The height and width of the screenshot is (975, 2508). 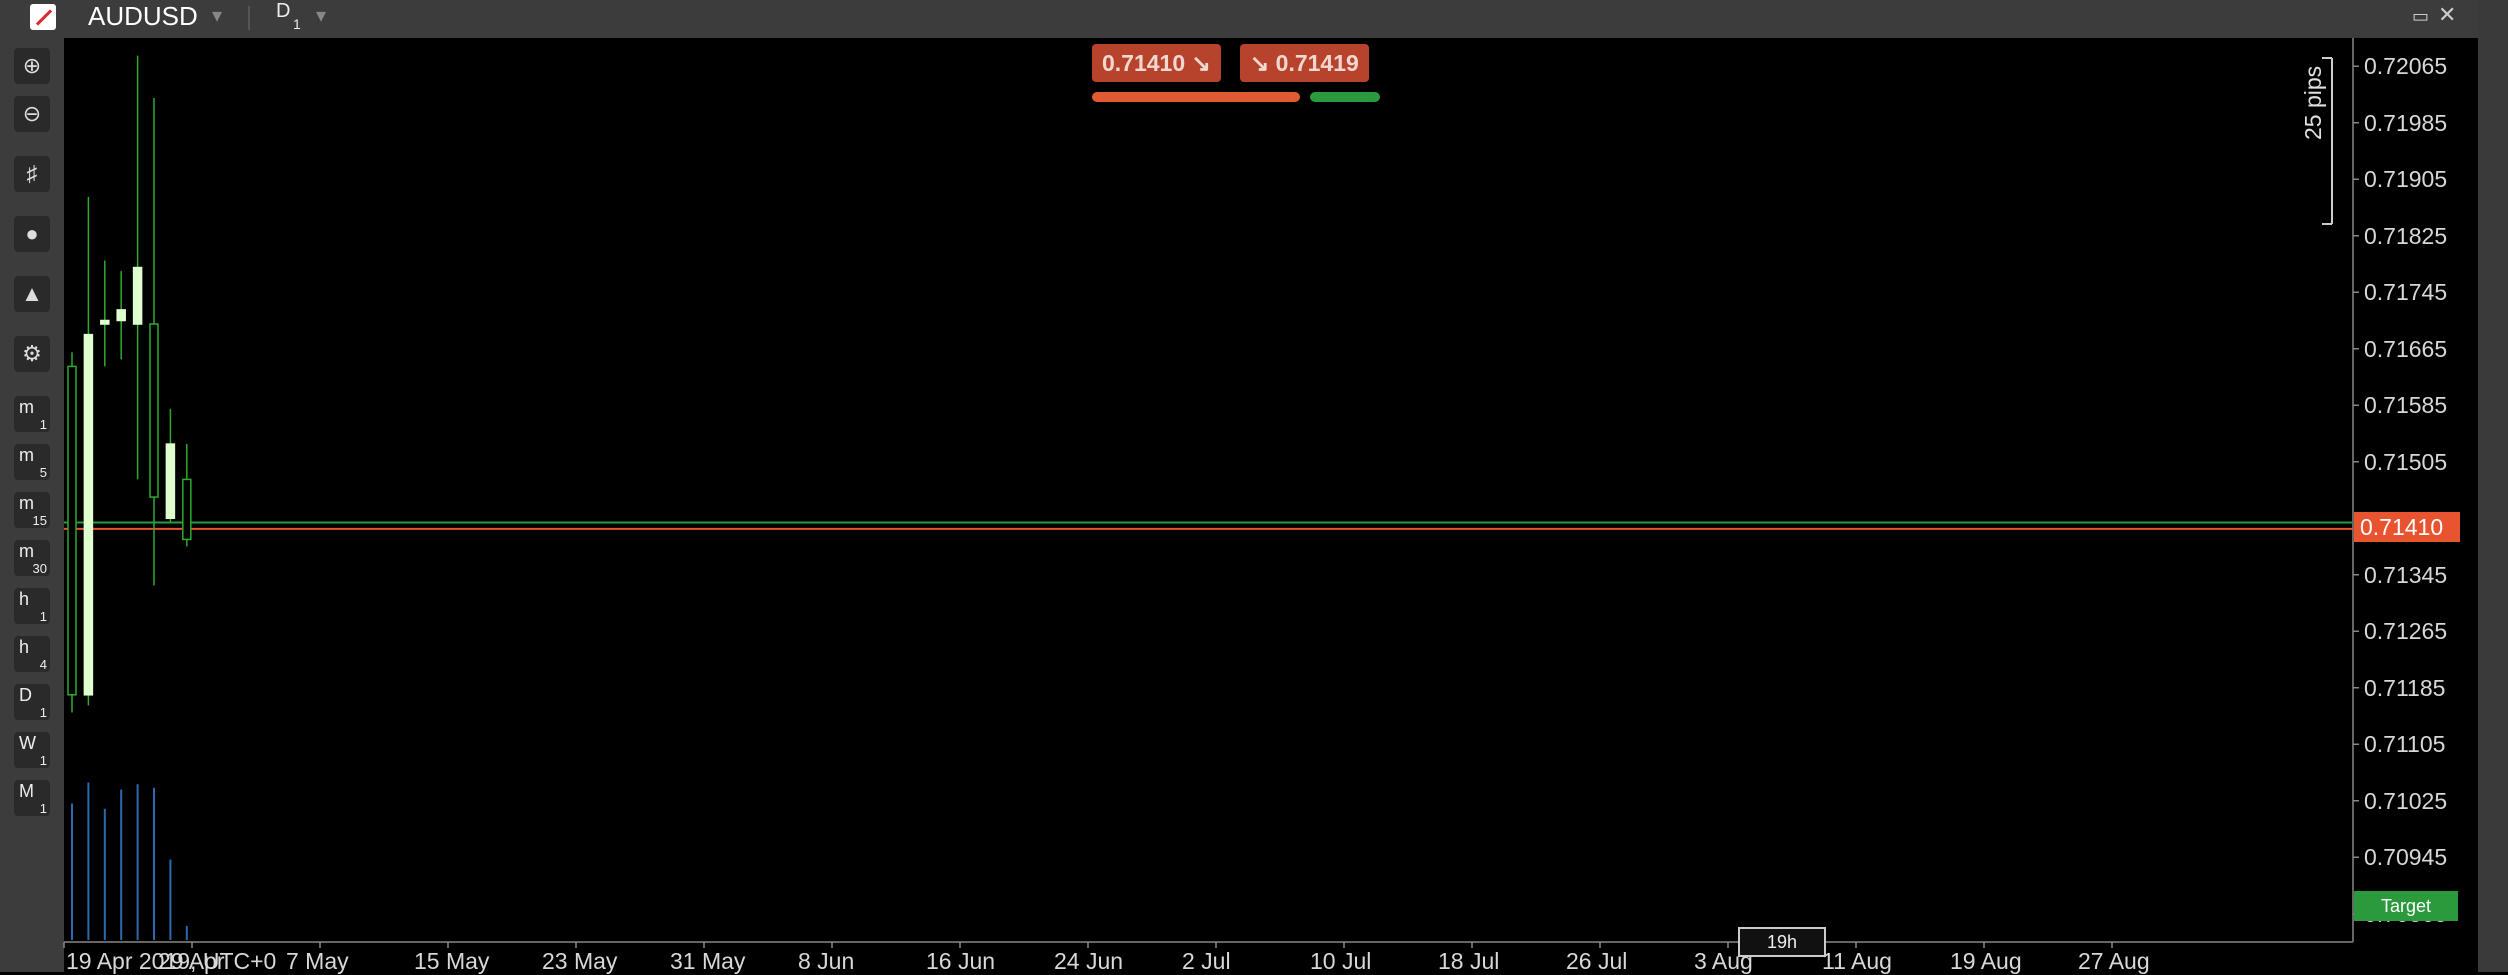 I want to click on price-axis-label: 0.71265, so click(x=2406, y=631).